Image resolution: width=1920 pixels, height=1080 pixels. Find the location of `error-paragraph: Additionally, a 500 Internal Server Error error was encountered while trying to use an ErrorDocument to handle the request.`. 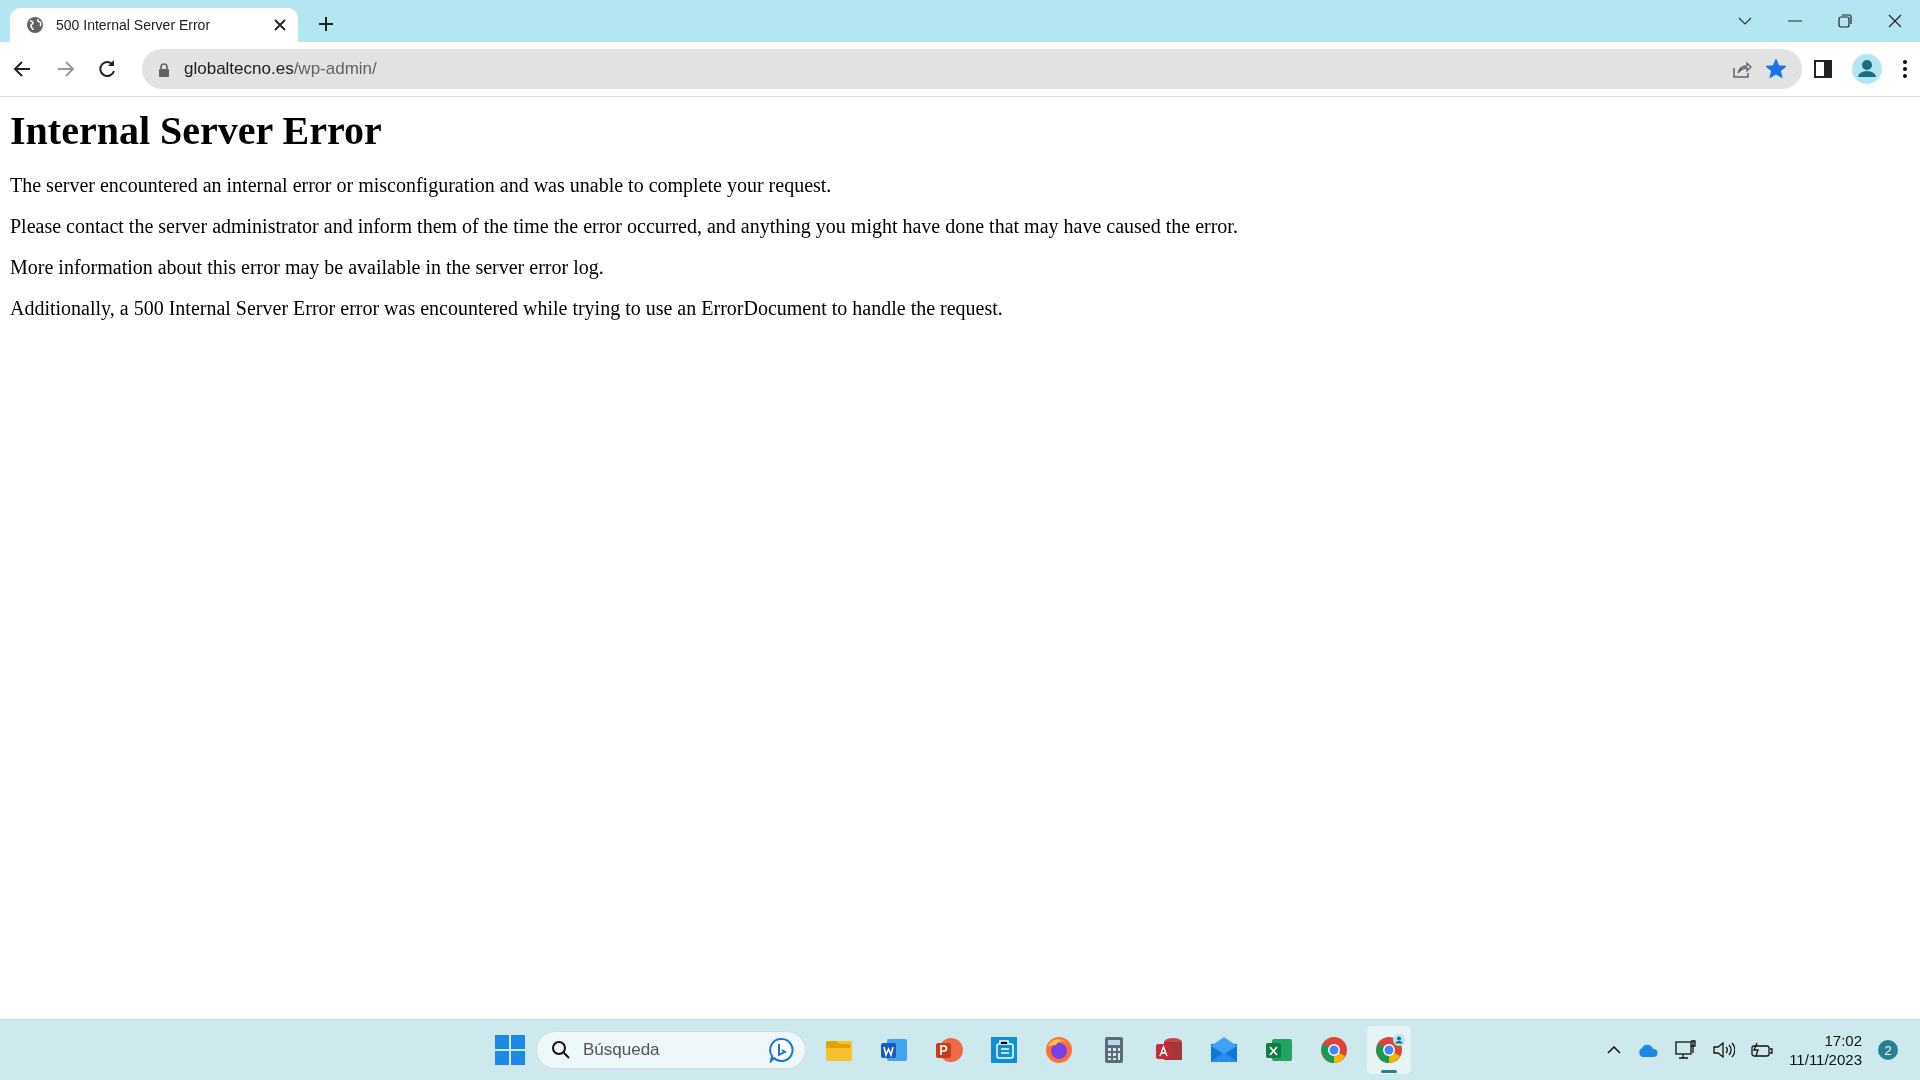

error-paragraph: Additionally, a 500 Internal Server Error error was encountered while trying to use an ErrorDocument to handle the request. is located at coordinates (507, 308).